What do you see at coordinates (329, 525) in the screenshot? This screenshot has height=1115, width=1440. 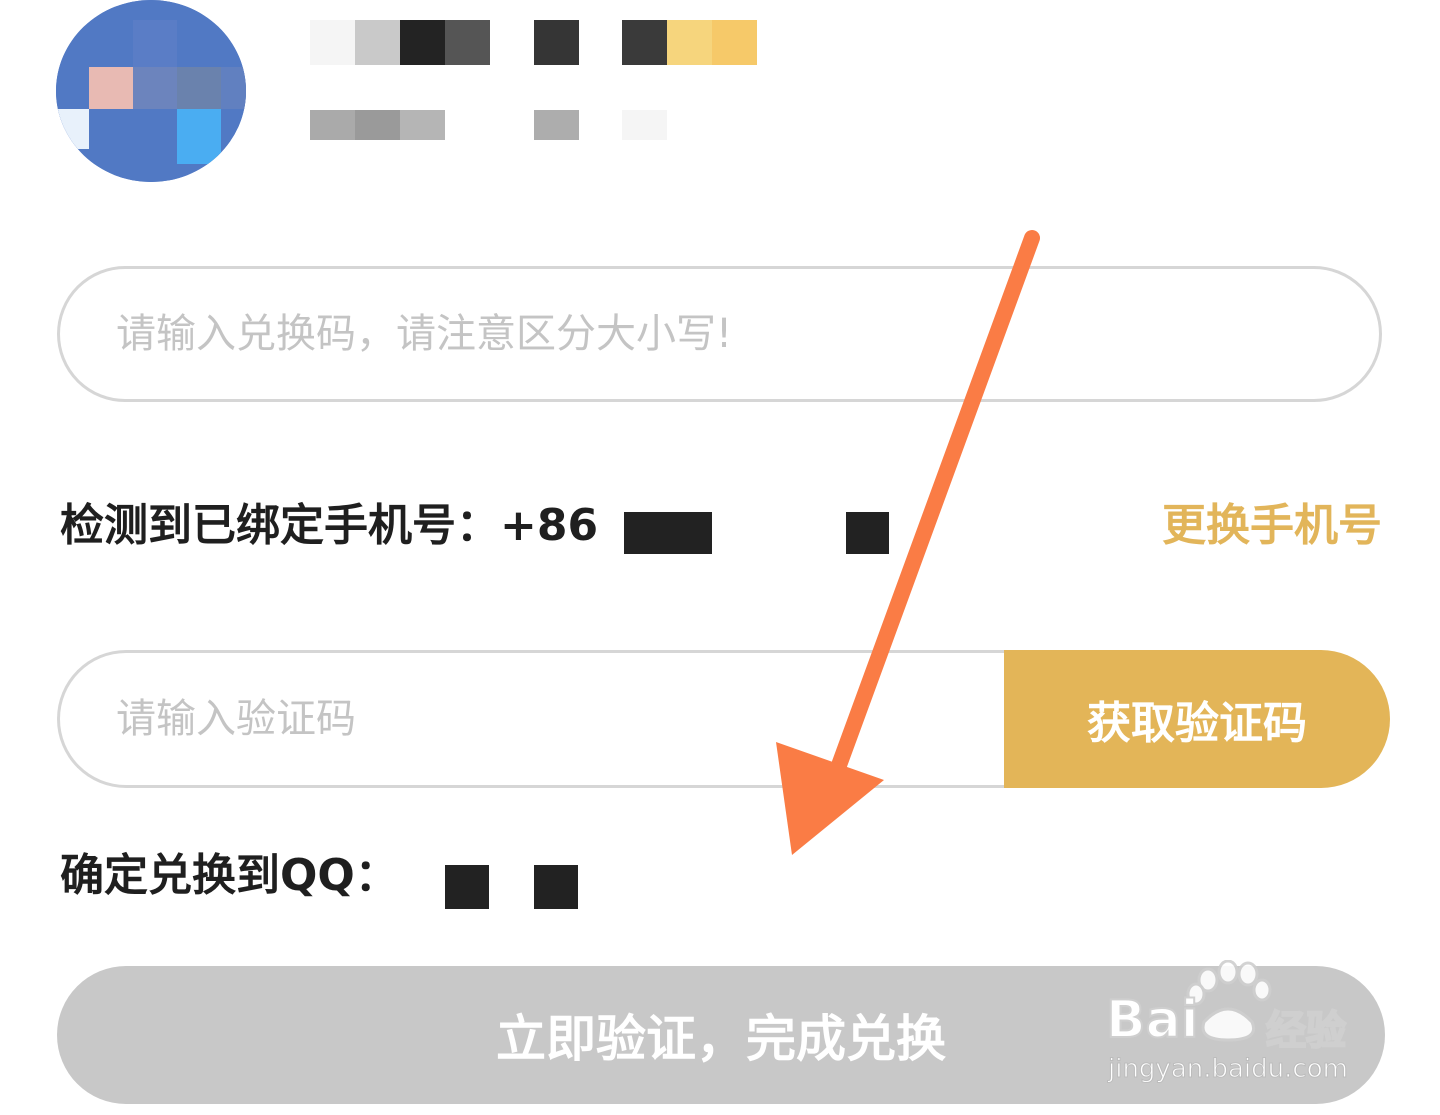 I see `bound-phone-label: 检测到已绑定手机号：+86` at bounding box center [329, 525].